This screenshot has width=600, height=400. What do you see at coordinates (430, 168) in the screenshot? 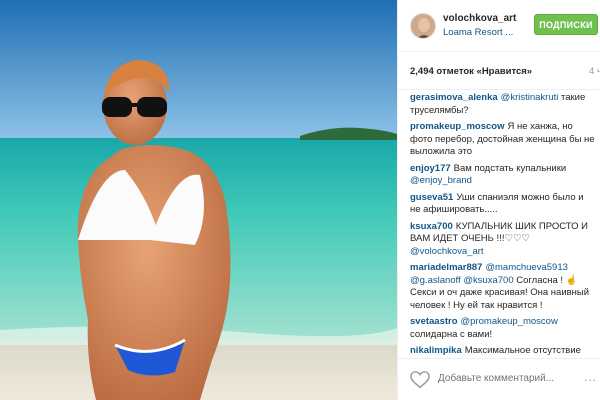
I see `comment-username: enjoy177` at bounding box center [430, 168].